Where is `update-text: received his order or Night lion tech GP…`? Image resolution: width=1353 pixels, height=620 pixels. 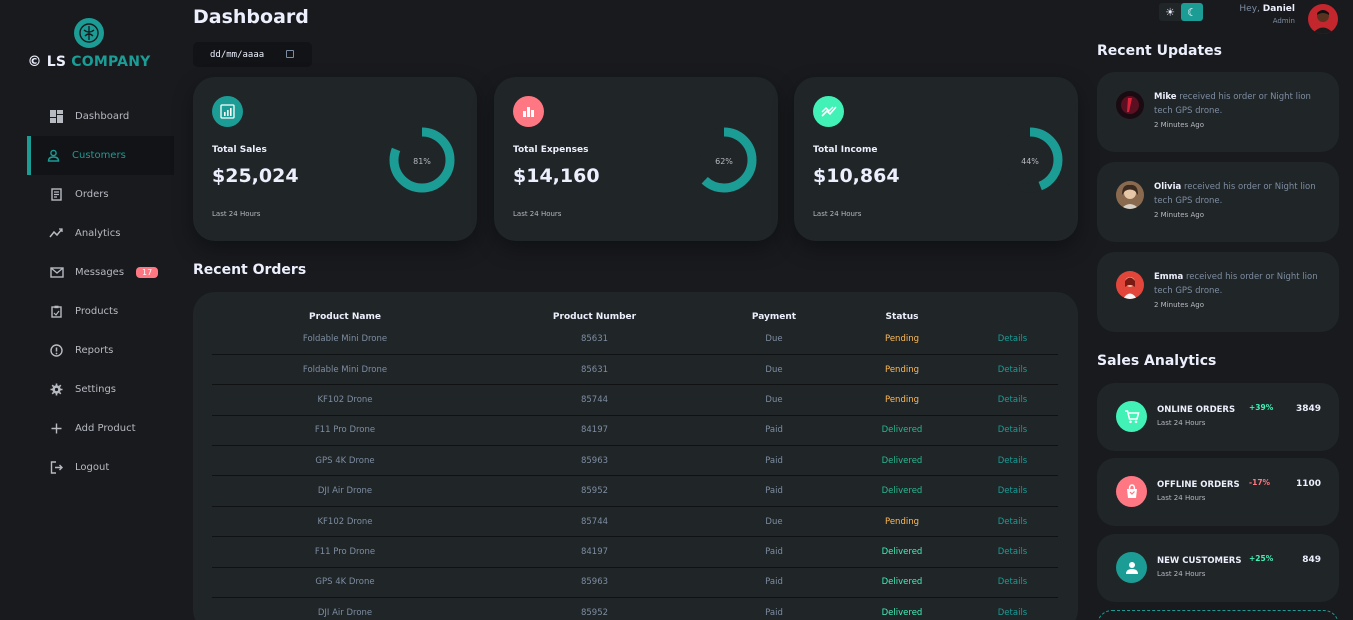
update-text: received his order or Night lion tech GP… is located at coordinates (1232, 104).